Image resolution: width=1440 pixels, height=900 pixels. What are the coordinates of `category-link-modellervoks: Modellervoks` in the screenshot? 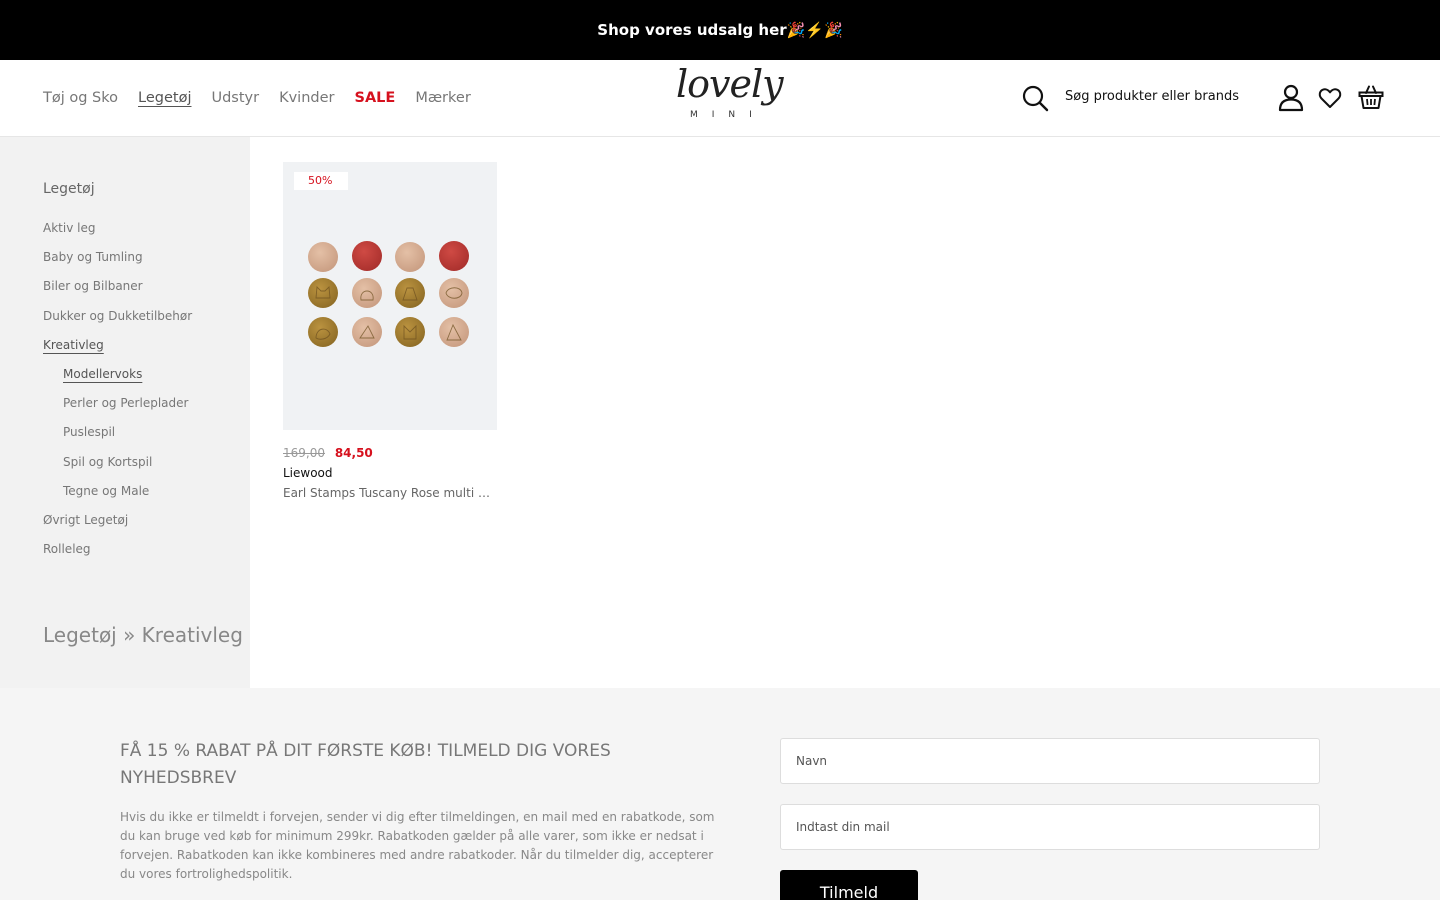 It's located at (102, 374).